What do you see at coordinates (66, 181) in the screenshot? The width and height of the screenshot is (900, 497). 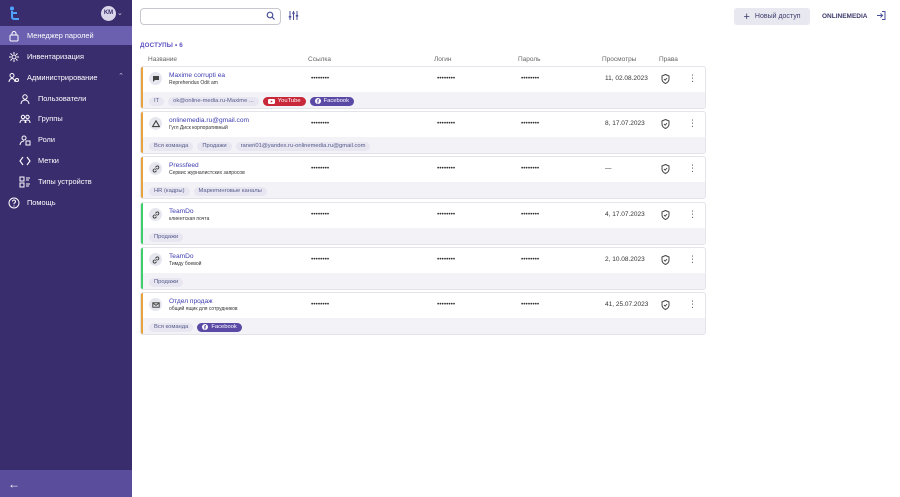 I see `sidebar-item-device-types: Типы устройств` at bounding box center [66, 181].